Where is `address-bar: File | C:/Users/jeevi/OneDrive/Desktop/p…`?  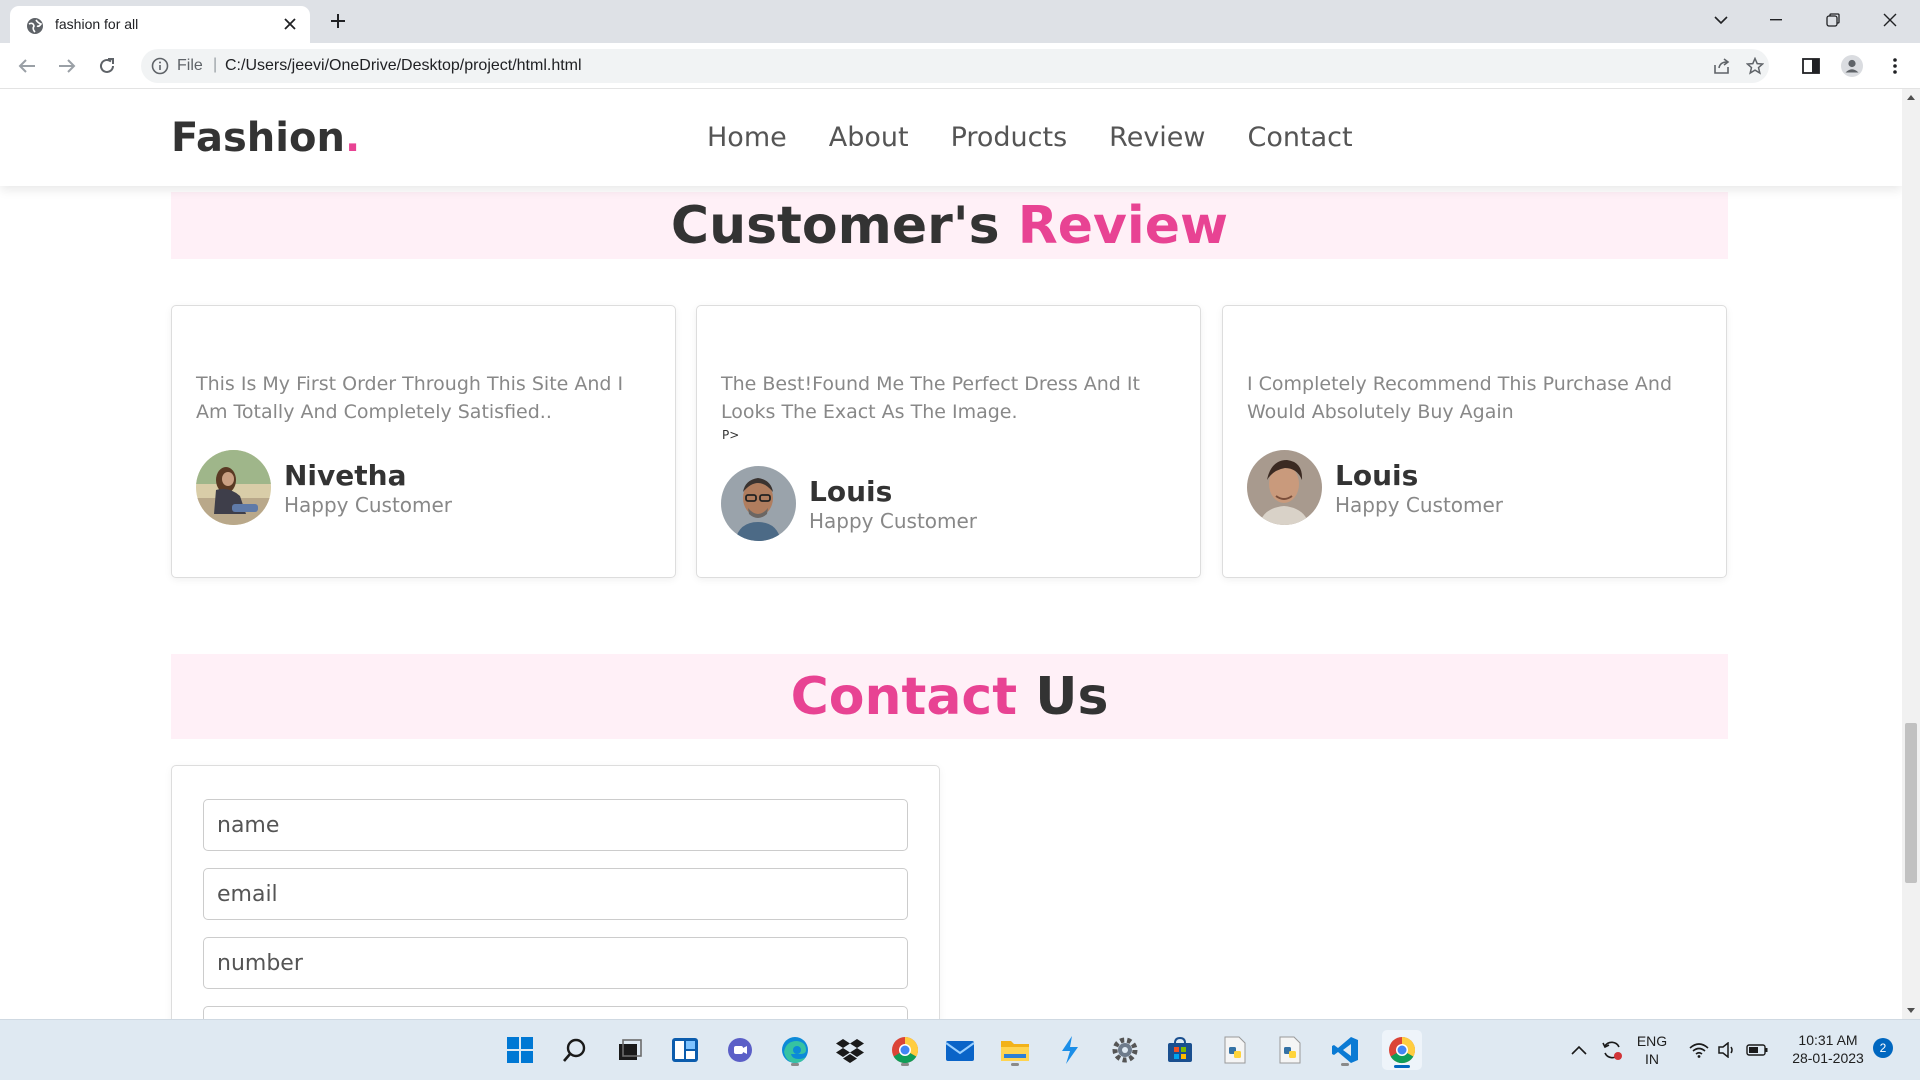 address-bar: File | C:/Users/jeevi/OneDrive/Desktop/p… is located at coordinates (955, 66).